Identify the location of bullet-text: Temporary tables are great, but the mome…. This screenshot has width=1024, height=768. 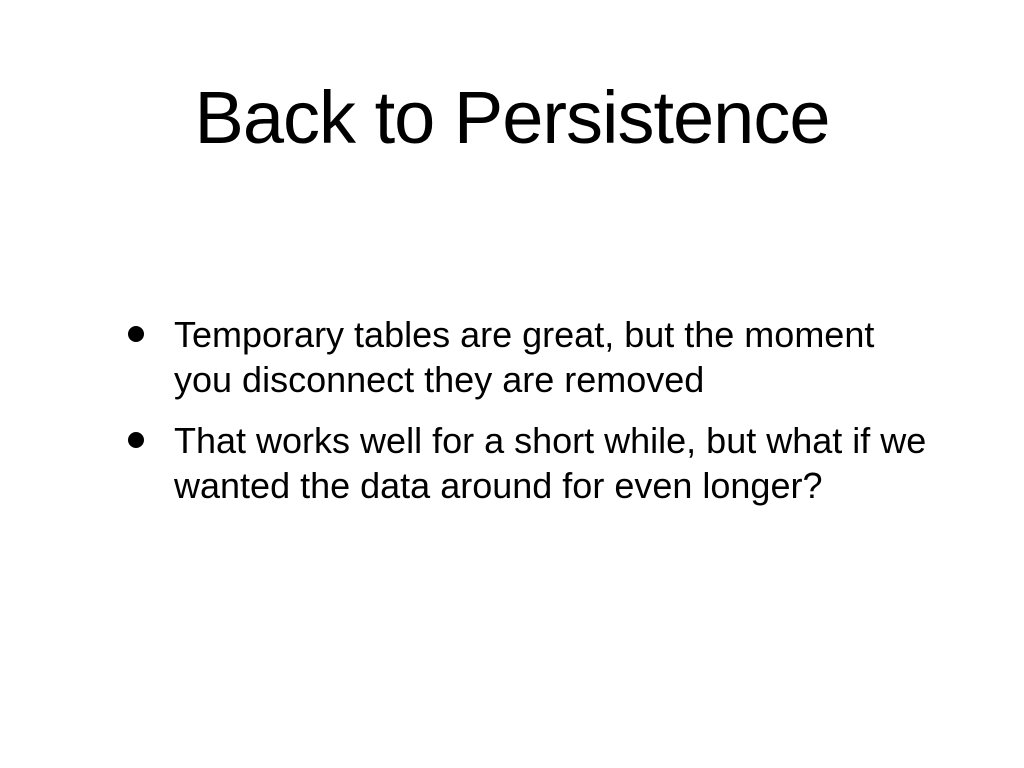
(524, 357).